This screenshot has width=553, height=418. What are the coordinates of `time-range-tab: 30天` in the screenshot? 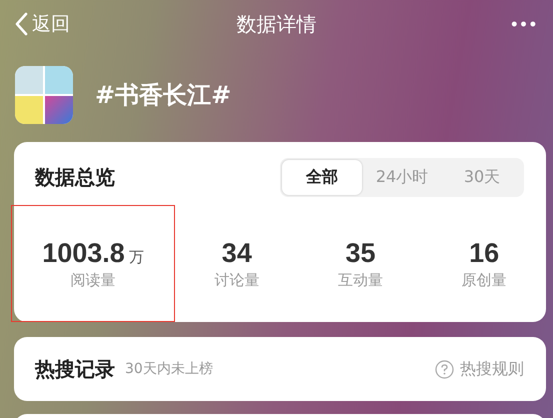 It's located at (482, 177).